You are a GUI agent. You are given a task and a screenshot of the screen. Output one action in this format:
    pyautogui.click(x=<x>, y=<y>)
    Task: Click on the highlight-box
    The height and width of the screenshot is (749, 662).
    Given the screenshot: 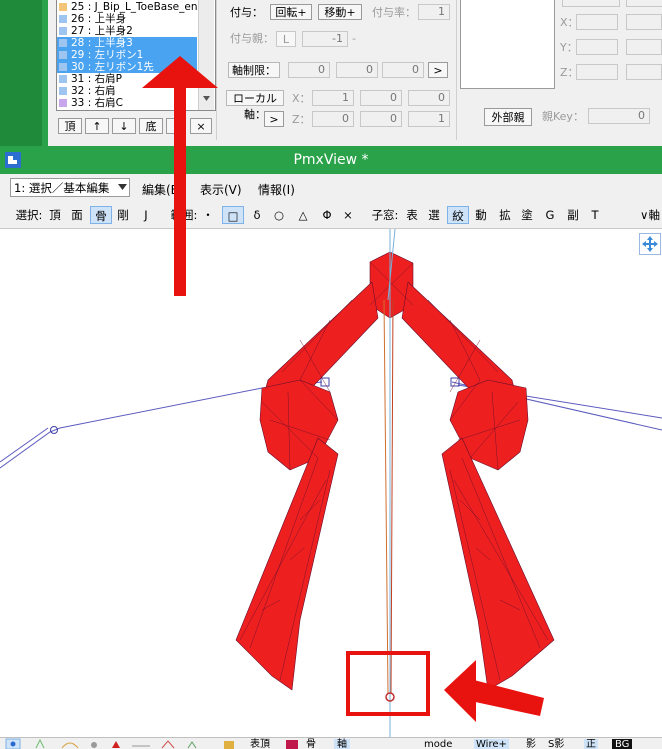 What is the action you would take?
    pyautogui.click(x=388, y=683)
    